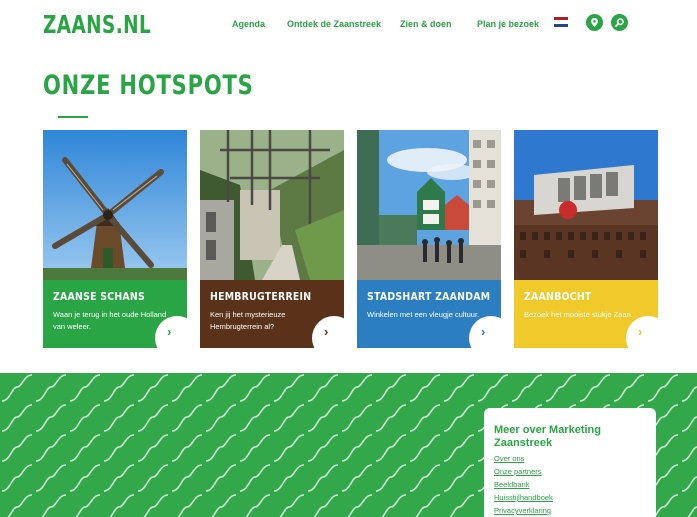  I want to click on footer-link-privacyverklaring: Privacyverklaring, so click(570, 510).